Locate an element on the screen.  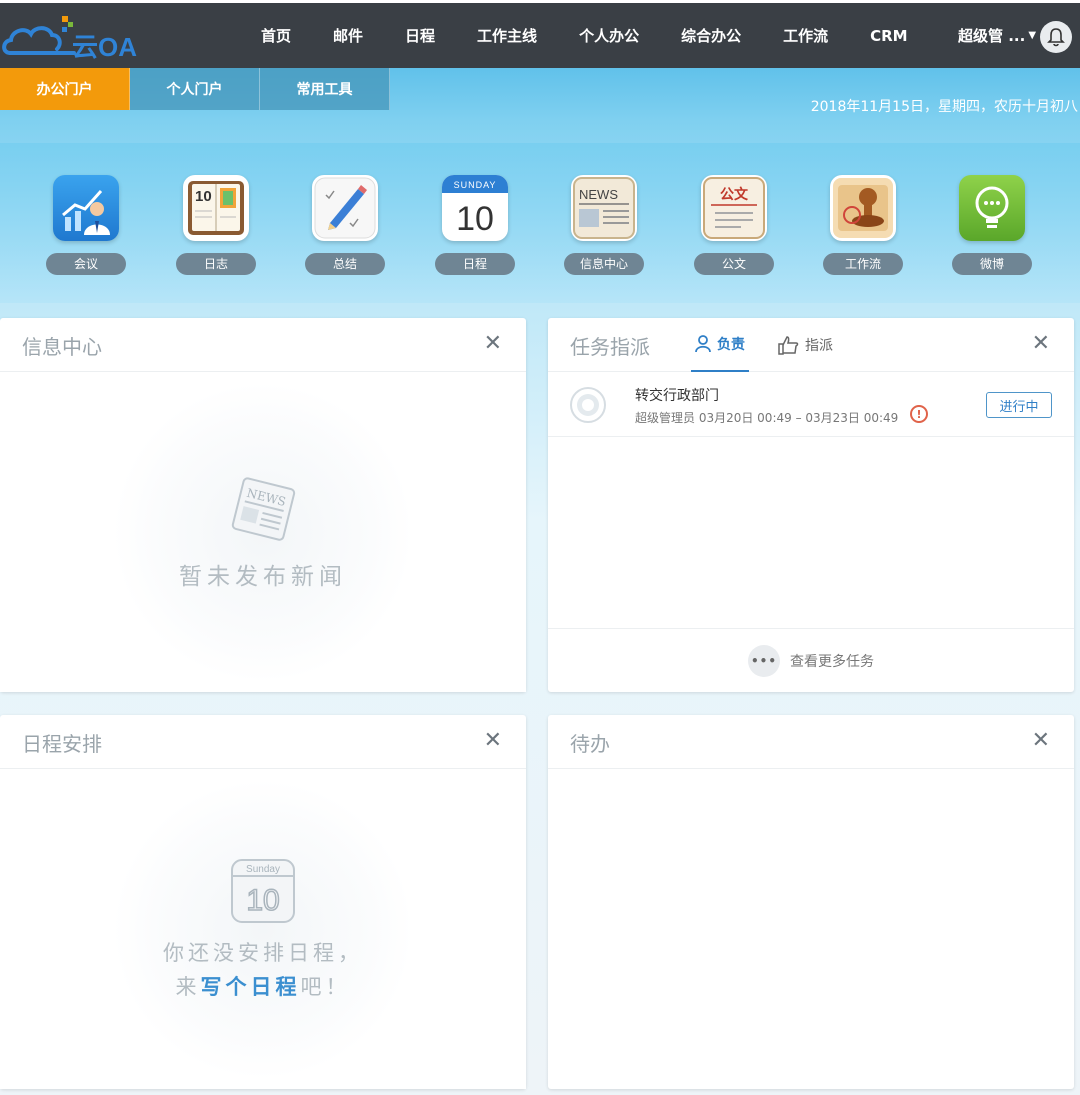
user-menu: 超级管 ... ▼ is located at coordinates (997, 35).